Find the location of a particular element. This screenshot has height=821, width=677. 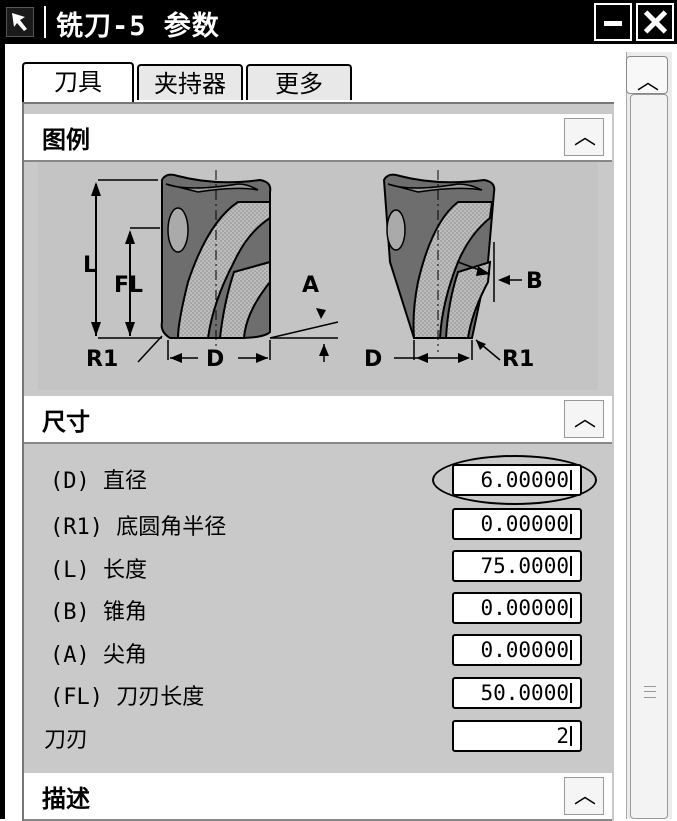

title-bar: 铣刀-5 参数 is located at coordinates (338, 22).